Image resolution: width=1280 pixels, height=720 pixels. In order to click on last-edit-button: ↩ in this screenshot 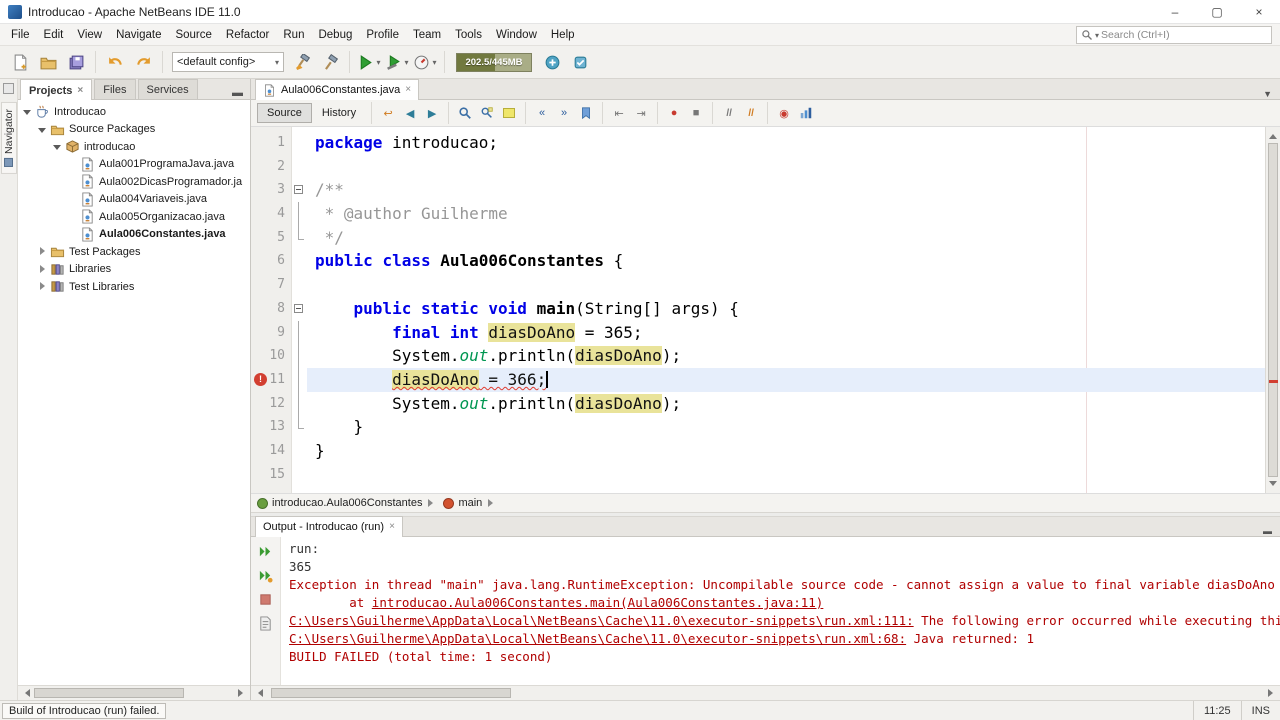, I will do `click(388, 113)`.